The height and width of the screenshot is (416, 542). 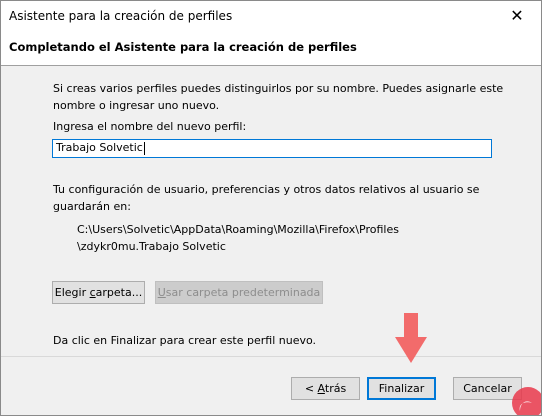 What do you see at coordinates (271, 16) in the screenshot?
I see `title-bar: Asistente para la creación de perfiles ✕` at bounding box center [271, 16].